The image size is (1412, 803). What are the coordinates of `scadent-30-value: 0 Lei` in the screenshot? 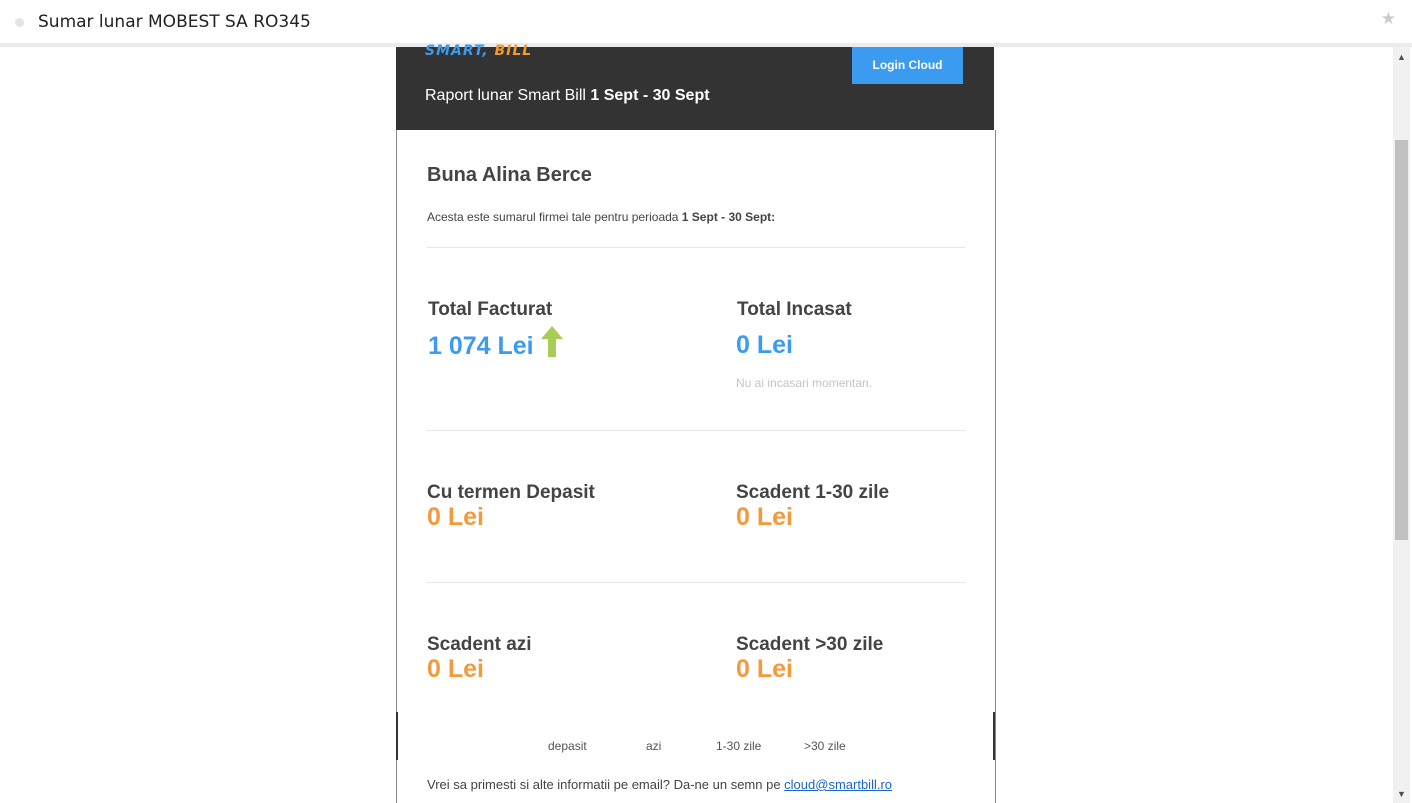 It's located at (764, 669).